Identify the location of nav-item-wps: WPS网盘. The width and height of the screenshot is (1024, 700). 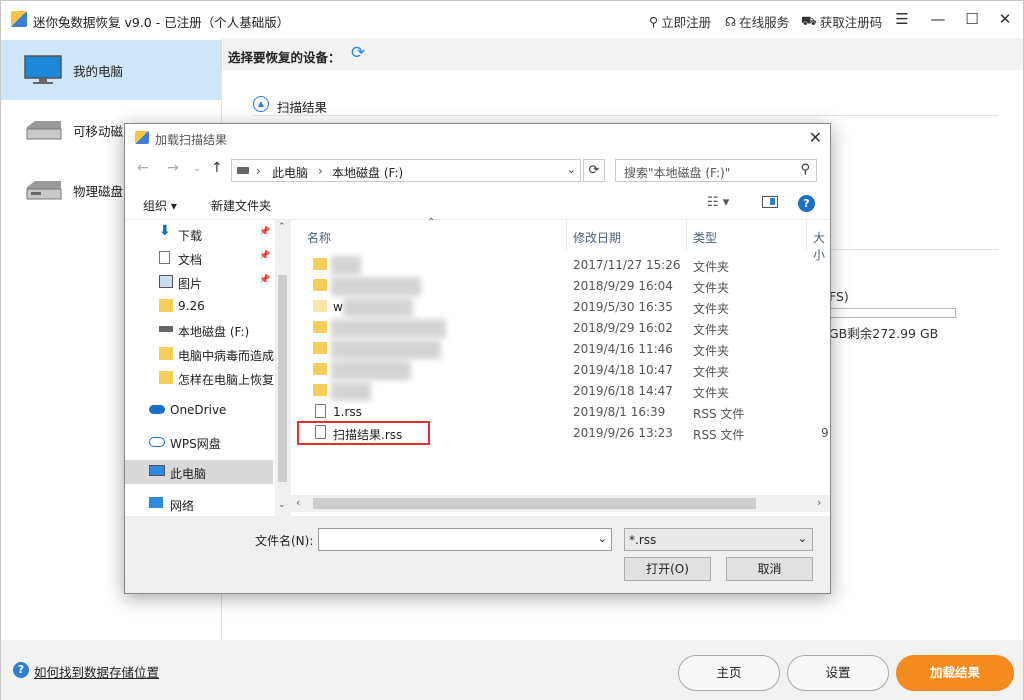
(199, 442).